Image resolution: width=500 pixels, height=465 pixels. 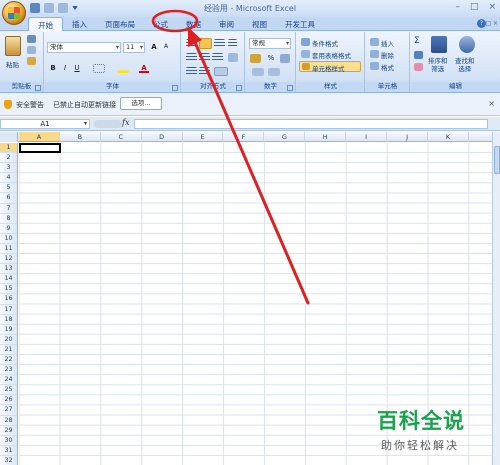 What do you see at coordinates (8, 168) in the screenshot?
I see `row-header: 3` at bounding box center [8, 168].